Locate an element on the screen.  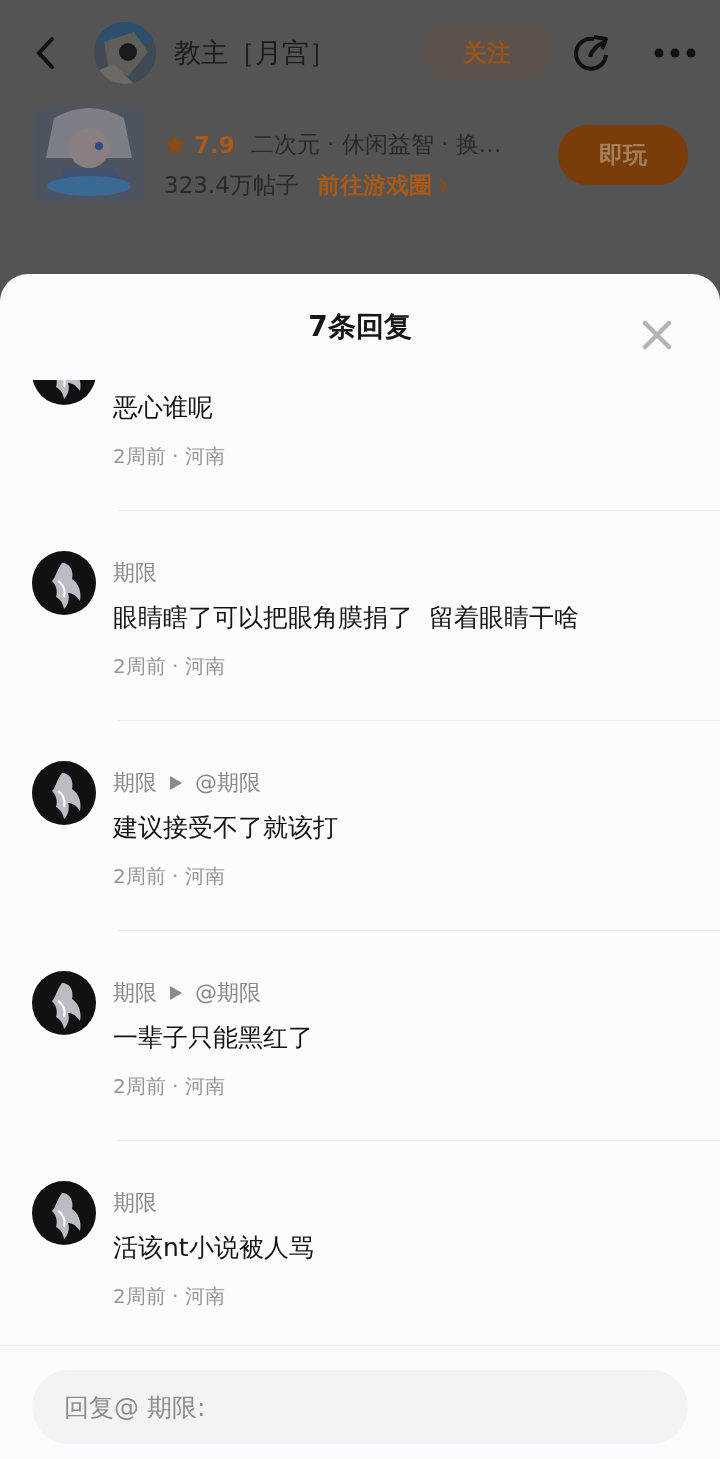
reply-input: 回复@ 期限: is located at coordinates (360, 1407).